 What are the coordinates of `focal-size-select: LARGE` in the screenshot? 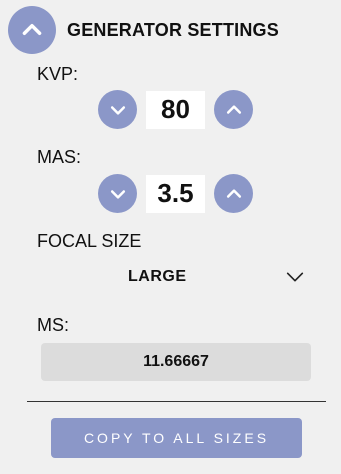 It's located at (217, 277).